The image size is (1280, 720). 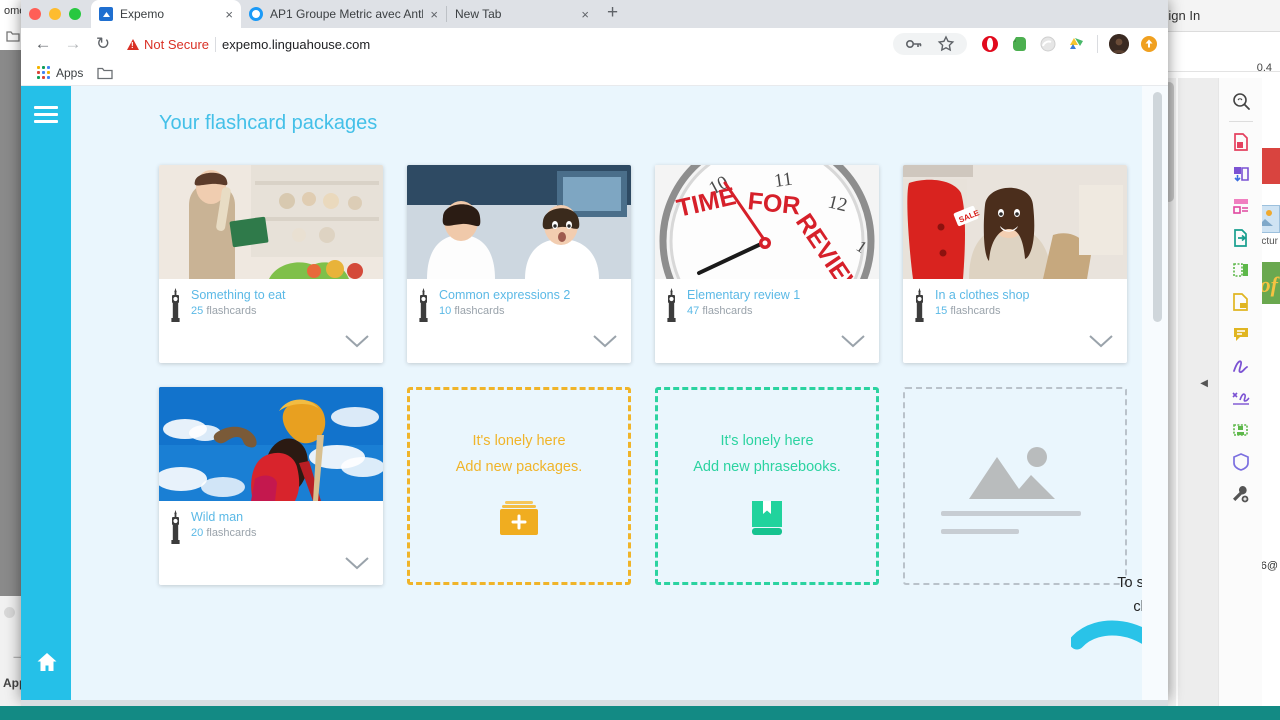 I want to click on package-count: 47 flashcards, so click(x=720, y=311).